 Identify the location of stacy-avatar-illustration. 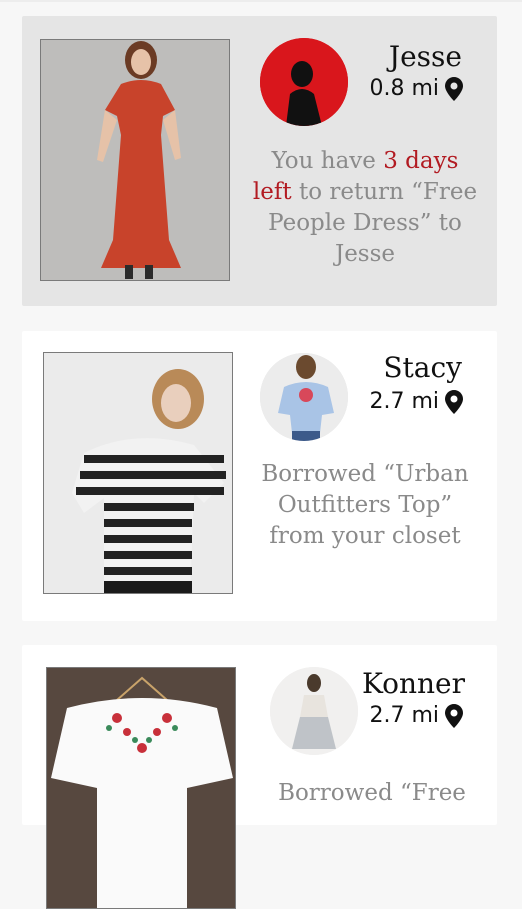
(304, 397).